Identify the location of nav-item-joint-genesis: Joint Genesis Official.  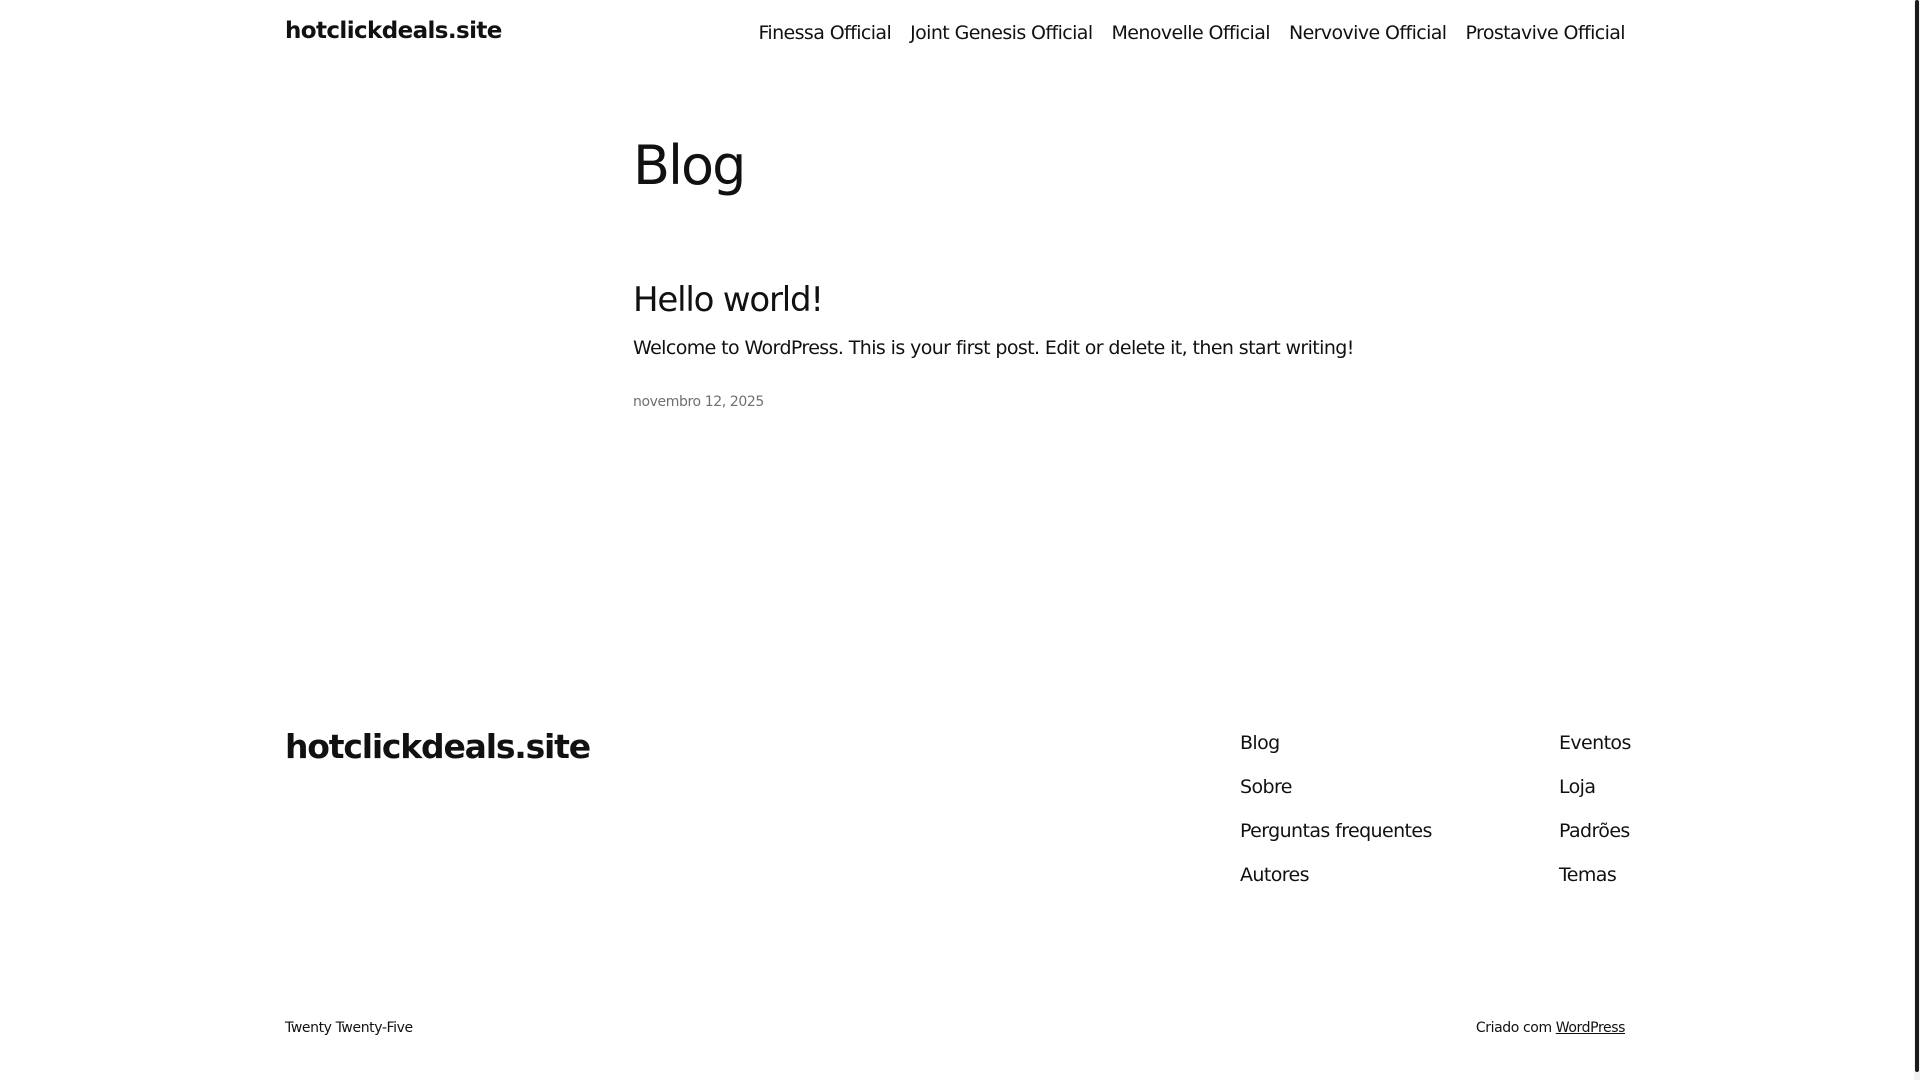
(1001, 33).